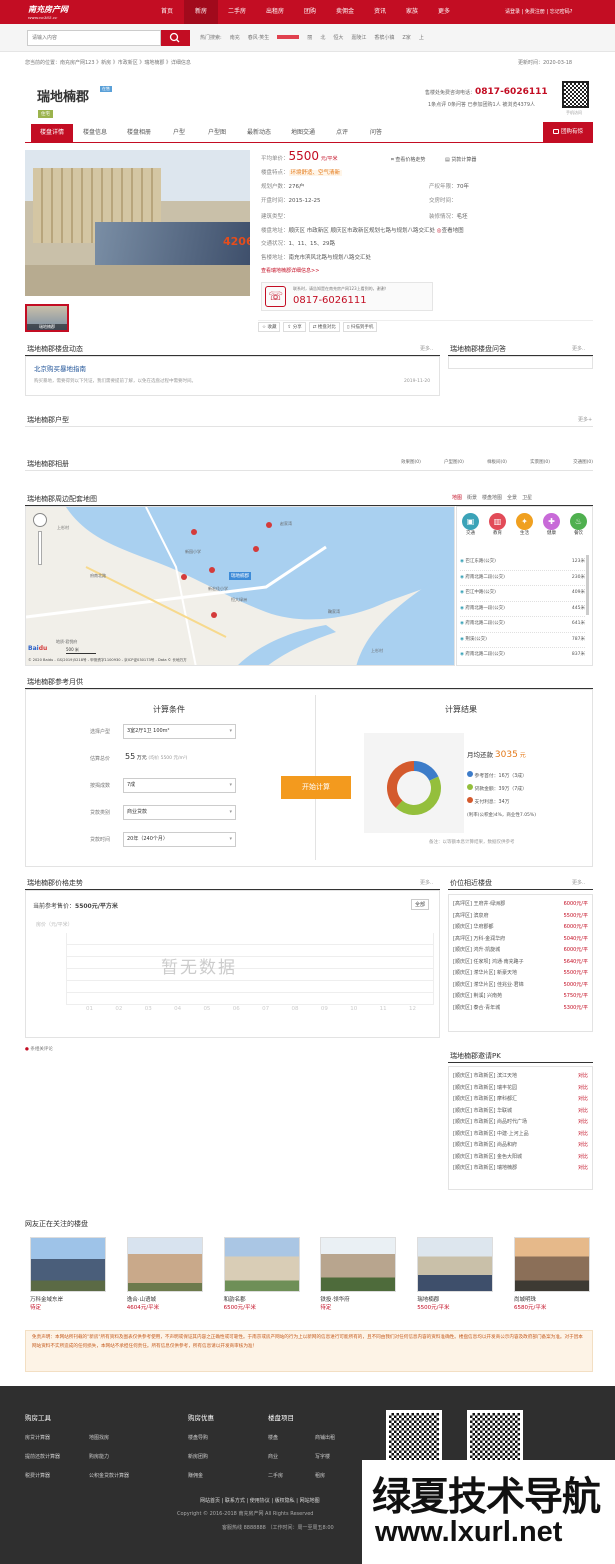 Image resolution: width=615 pixels, height=1564 pixels. What do you see at coordinates (520, 928) in the screenshot?
I see `similar-row: [顺庆区] 华府郡都 6000元/平` at bounding box center [520, 928].